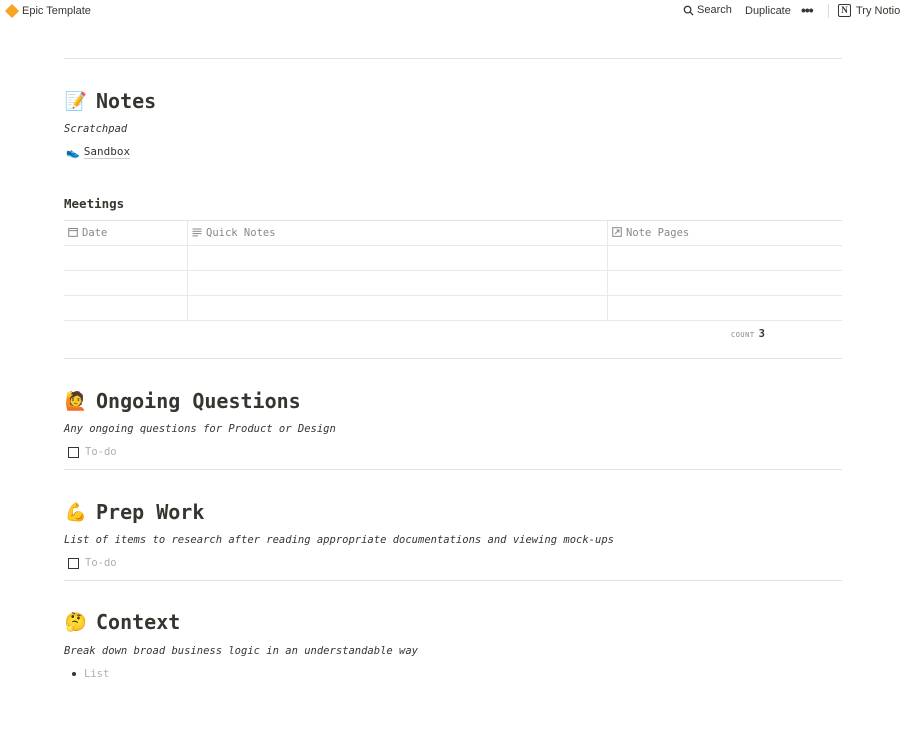 This screenshot has height=734, width=902. Describe the element at coordinates (126, 101) in the screenshot. I see `notes-title: Notes` at that location.